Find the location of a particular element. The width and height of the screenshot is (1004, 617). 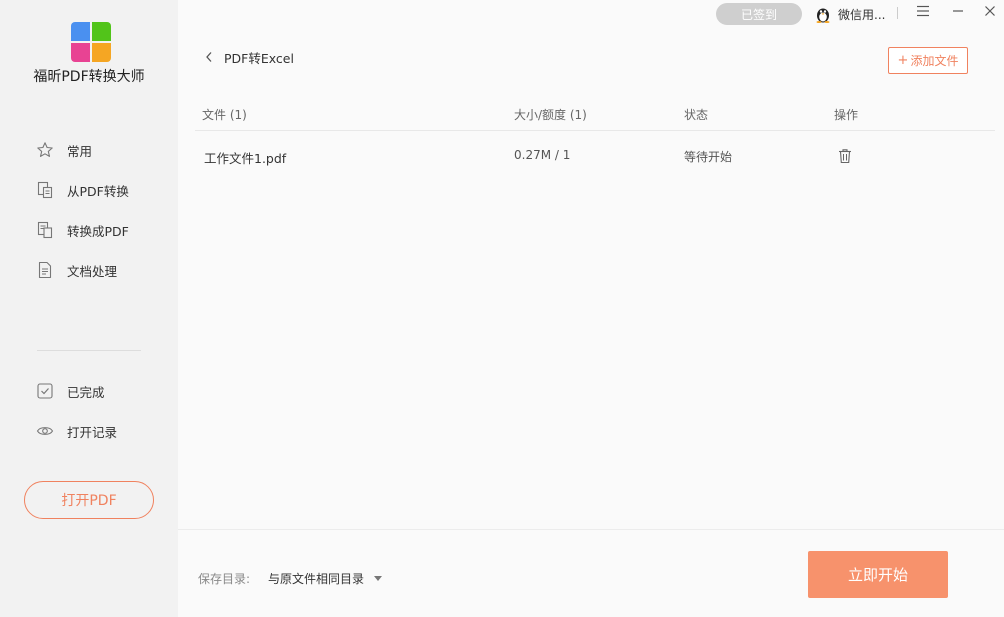

sidebar-item-completed: 已完成 is located at coordinates (70, 391).